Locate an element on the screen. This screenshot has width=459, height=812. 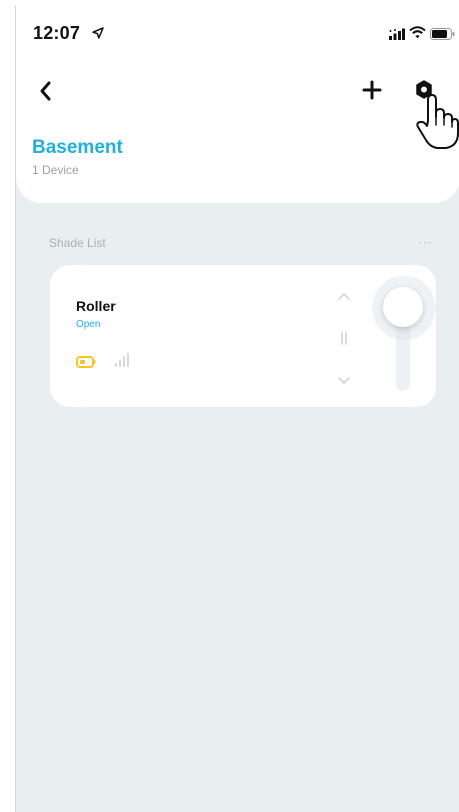
plus-icon is located at coordinates (372, 92).